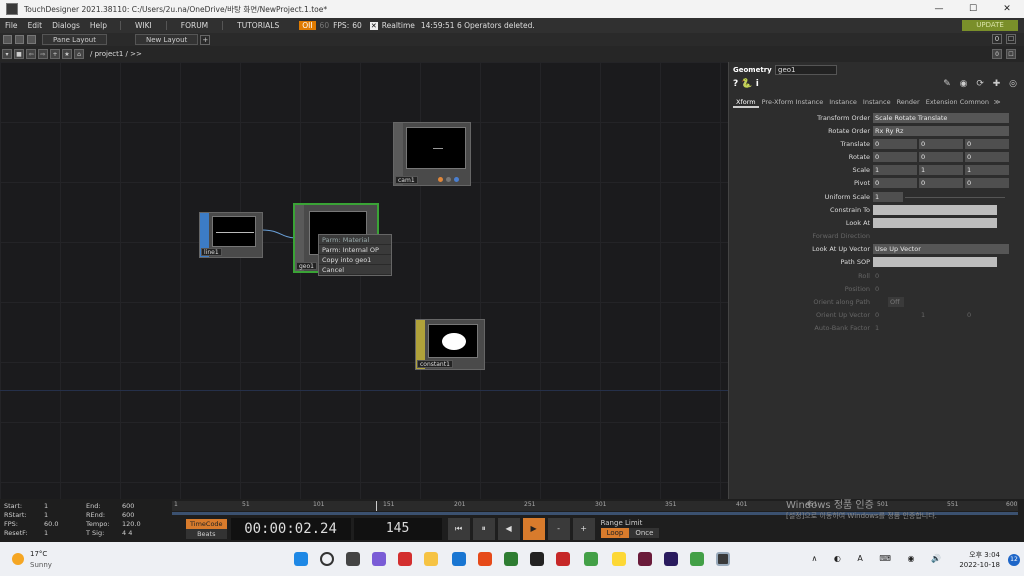 This screenshot has width=1024, height=576. I want to click on pane-settings-icon, so click(19, 39).